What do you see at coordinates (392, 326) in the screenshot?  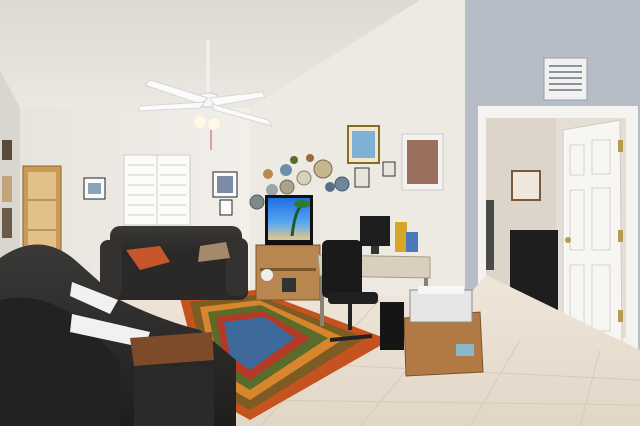 I see `wastebasket` at bounding box center [392, 326].